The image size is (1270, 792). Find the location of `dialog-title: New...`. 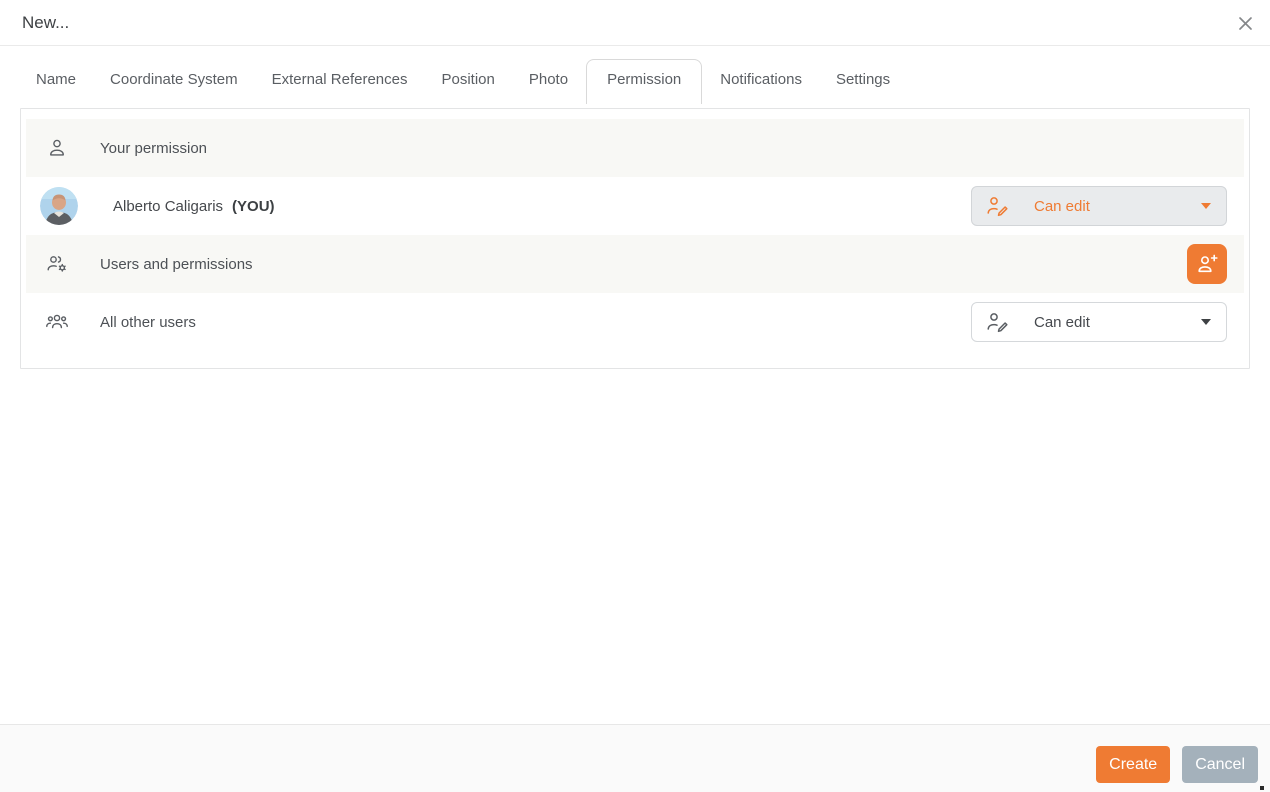

dialog-title: New... is located at coordinates (46, 22).